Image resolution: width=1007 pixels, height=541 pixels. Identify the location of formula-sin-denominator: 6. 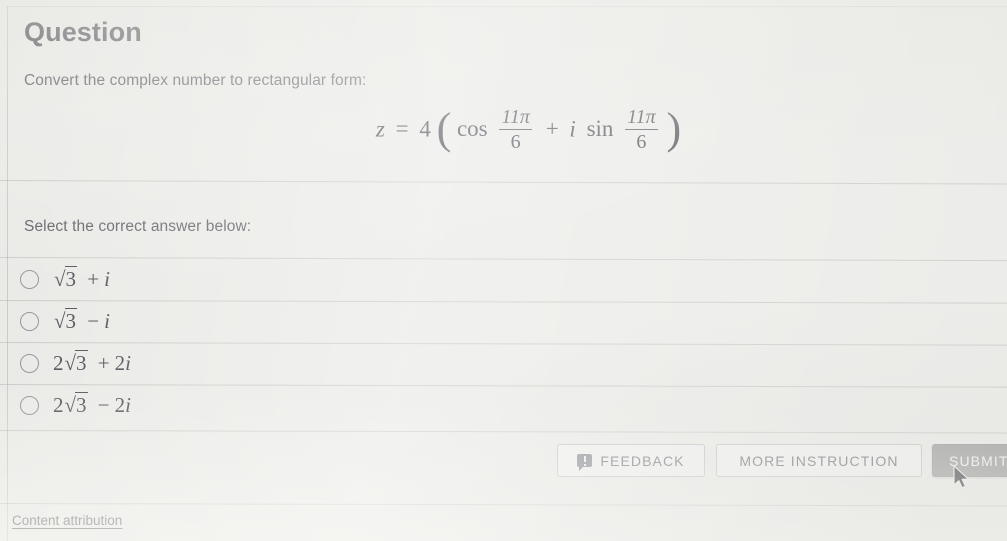
(641, 142).